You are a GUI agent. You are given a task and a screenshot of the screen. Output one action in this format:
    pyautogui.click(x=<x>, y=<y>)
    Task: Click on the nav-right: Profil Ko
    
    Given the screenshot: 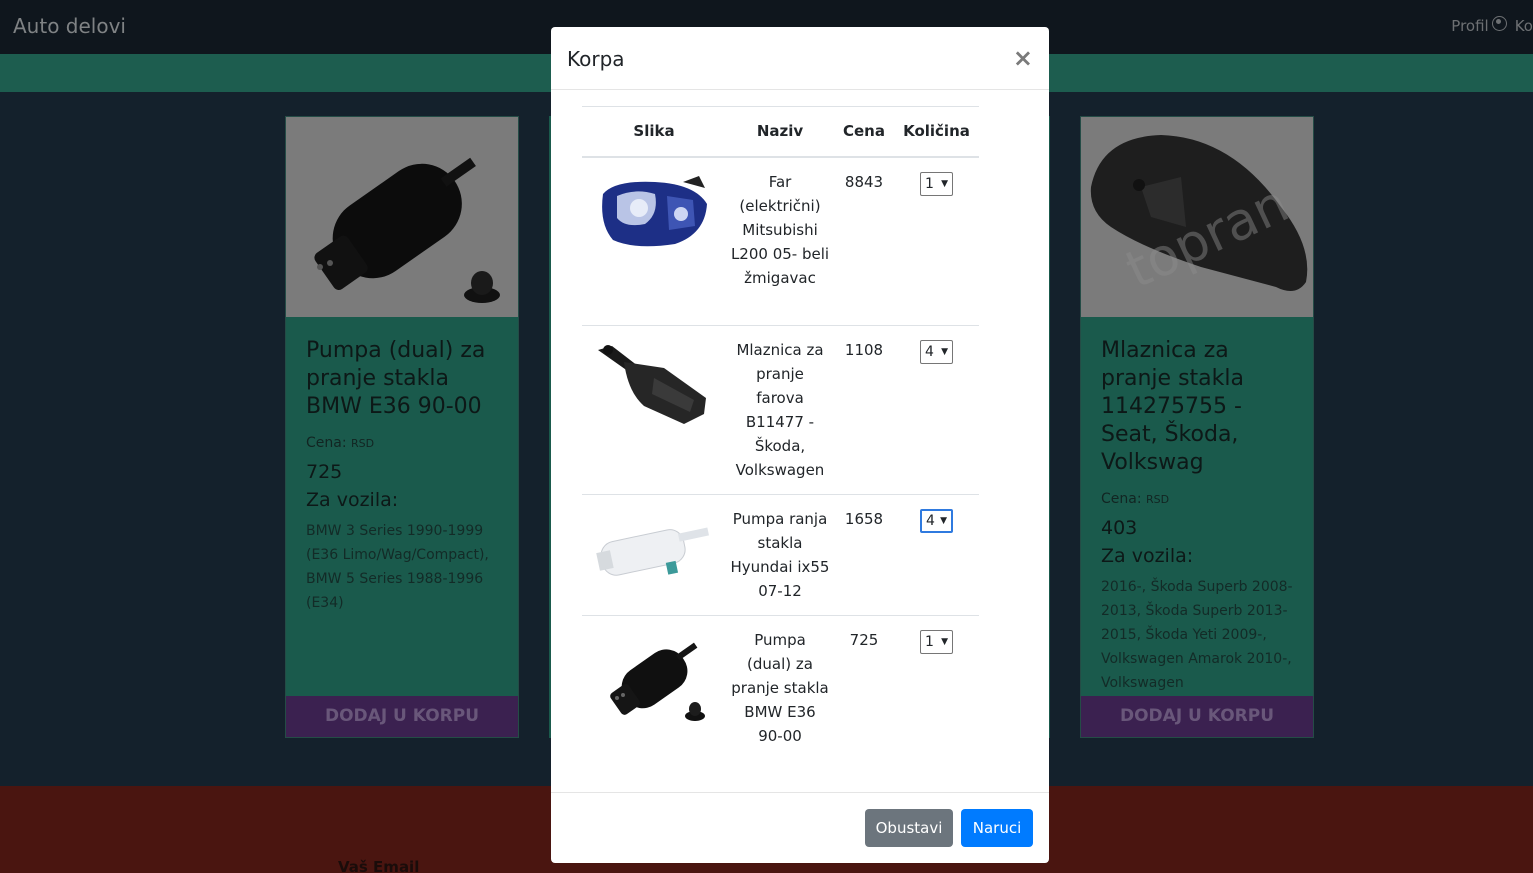 What is the action you would take?
    pyautogui.click(x=1492, y=25)
    